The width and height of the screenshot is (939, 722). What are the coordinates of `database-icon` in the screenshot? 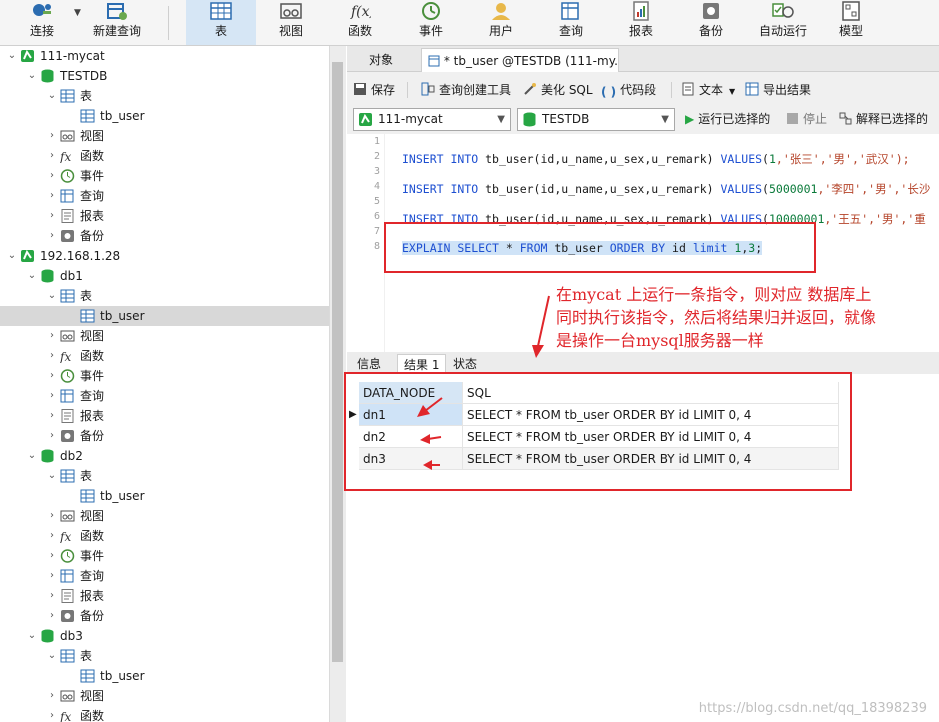 It's located at (529, 119).